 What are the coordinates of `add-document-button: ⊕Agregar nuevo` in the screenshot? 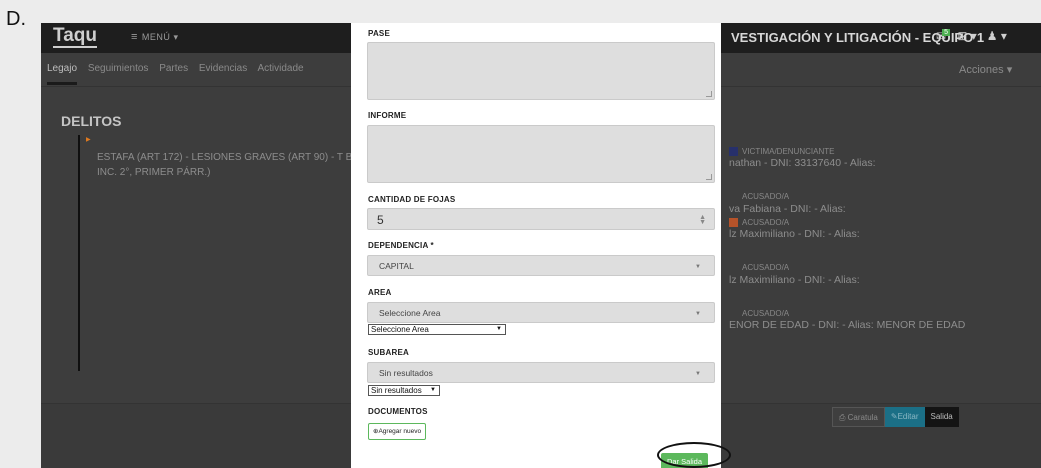 It's located at (397, 431).